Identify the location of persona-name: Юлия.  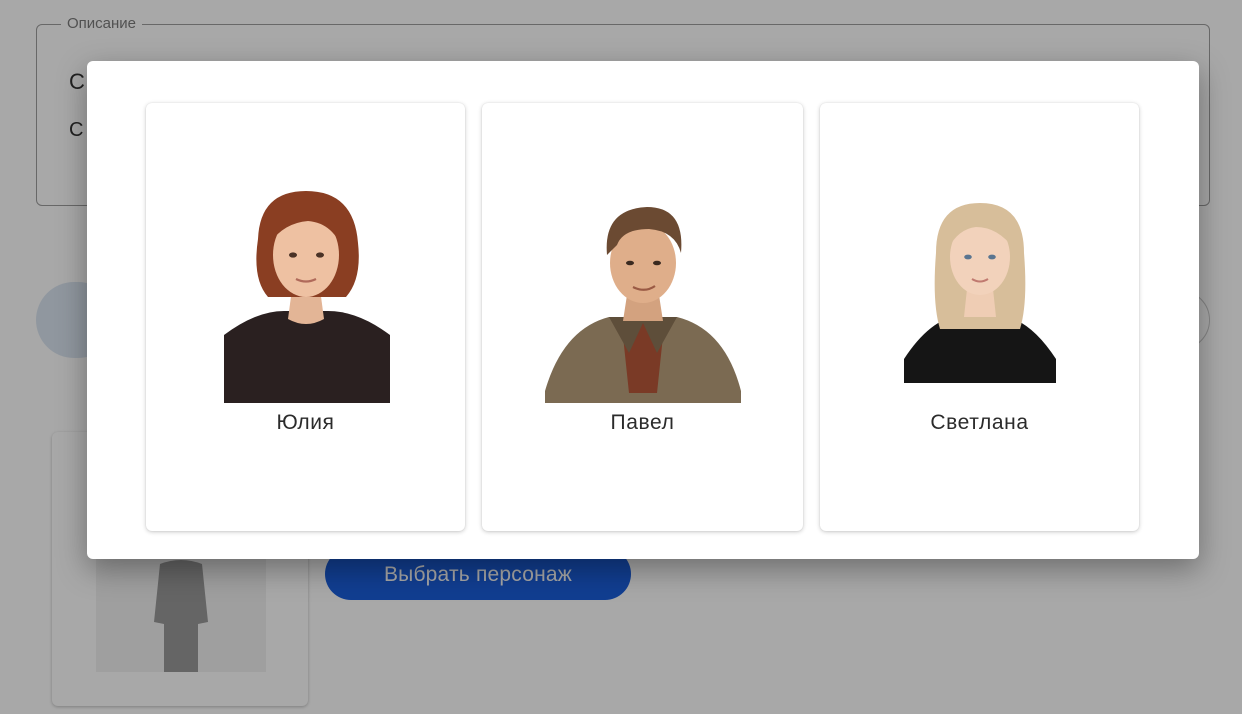
(305, 422).